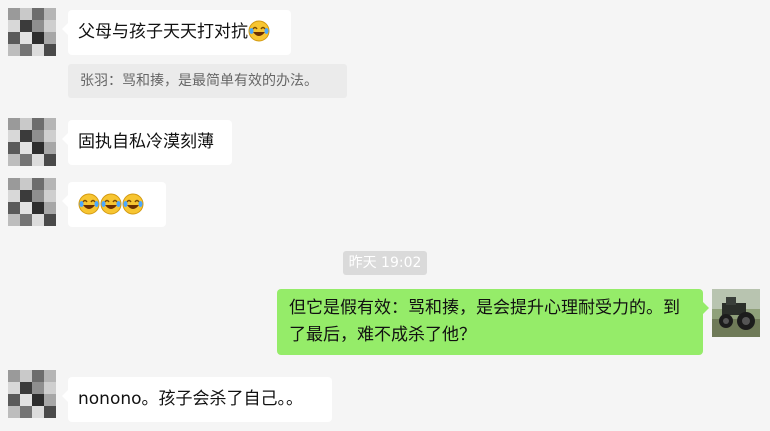 This screenshot has height=431, width=770. I want to click on message-bubble, so click(114, 204).